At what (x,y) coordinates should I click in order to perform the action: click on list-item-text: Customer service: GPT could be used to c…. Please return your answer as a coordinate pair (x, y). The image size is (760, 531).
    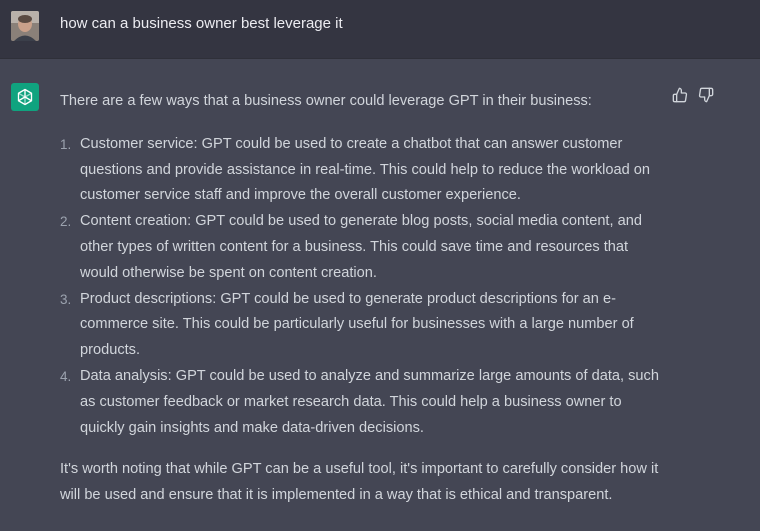
    Looking at the image, I should click on (365, 169).